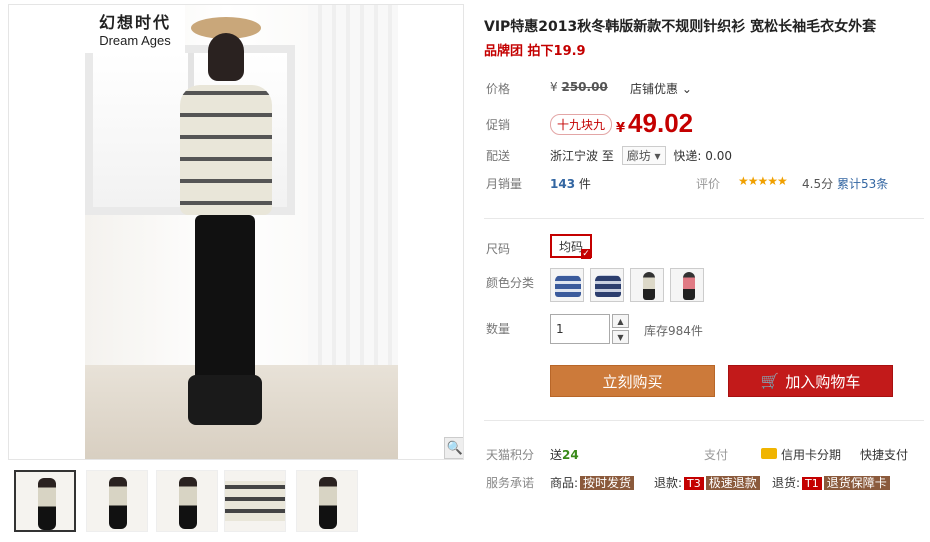 This screenshot has height=542, width=930. I want to click on goods-label: 商品:, so click(564, 483).